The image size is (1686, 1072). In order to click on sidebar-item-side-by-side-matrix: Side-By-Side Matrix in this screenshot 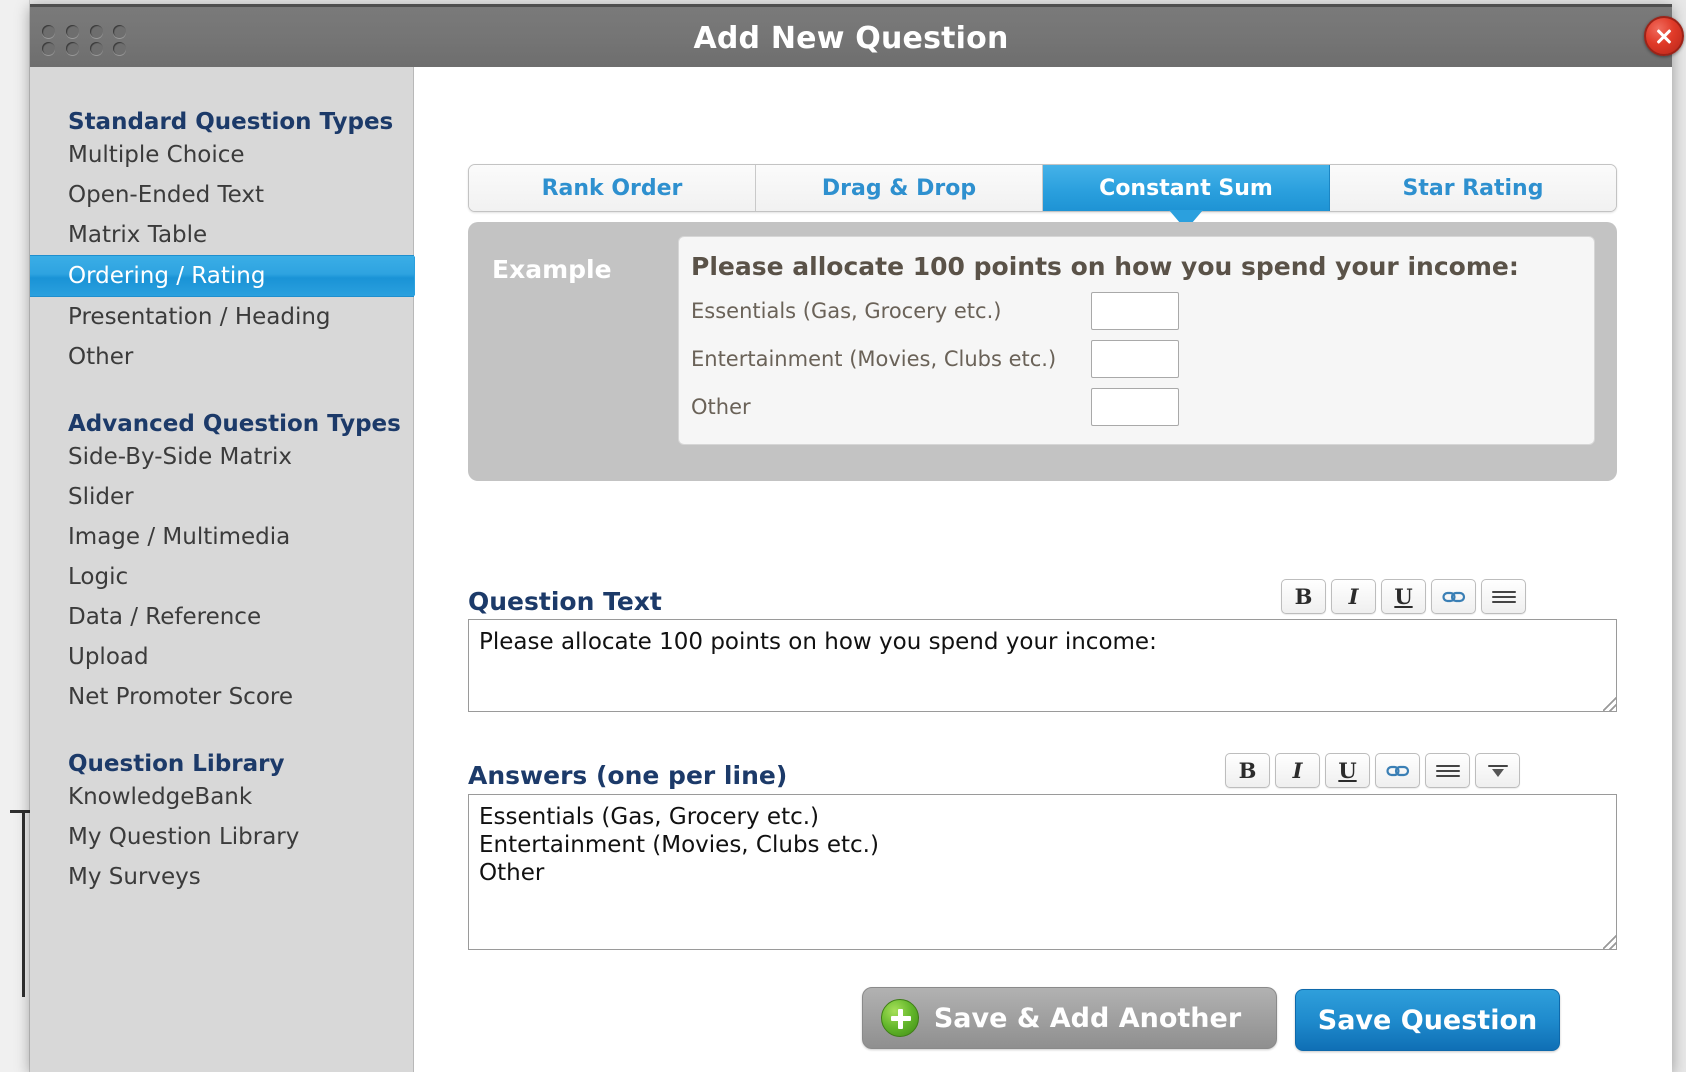, I will do `click(221, 457)`.